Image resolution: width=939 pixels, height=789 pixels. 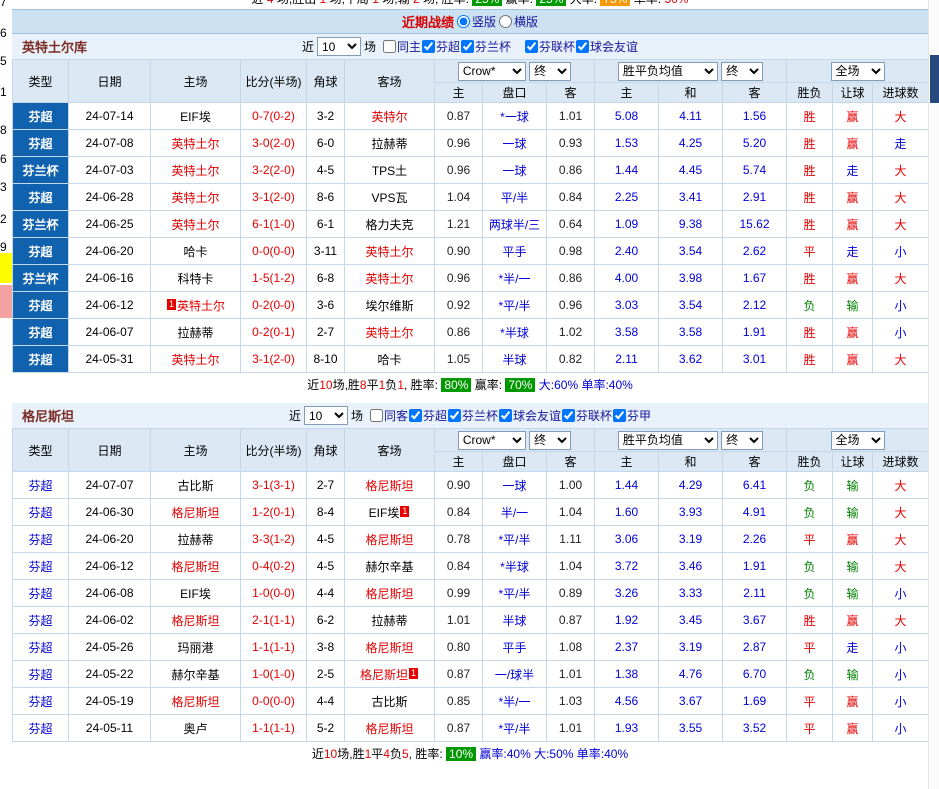 I want to click on team-name: 埃尔维斯, so click(x=389, y=306).